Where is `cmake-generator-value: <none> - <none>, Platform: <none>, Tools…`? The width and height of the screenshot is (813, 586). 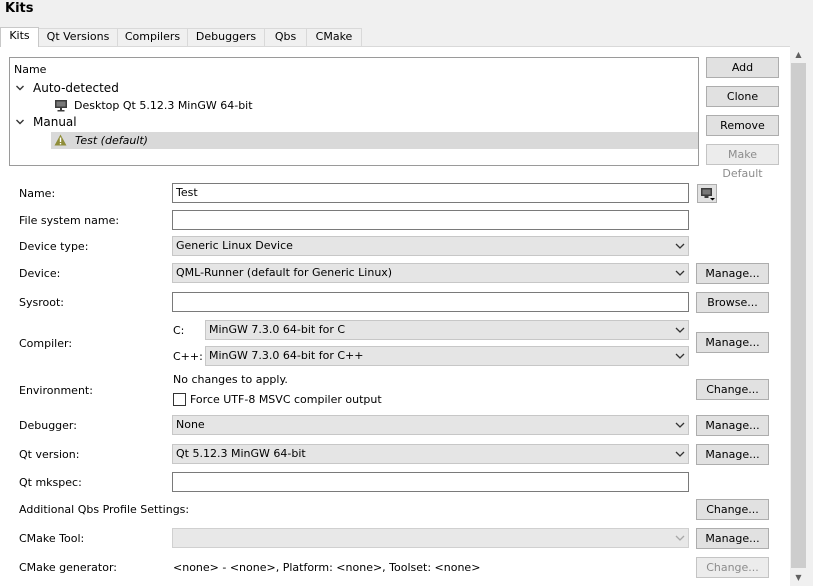 cmake-generator-value: <none> - <none>, Platform: <none>, Tools… is located at coordinates (327, 567).